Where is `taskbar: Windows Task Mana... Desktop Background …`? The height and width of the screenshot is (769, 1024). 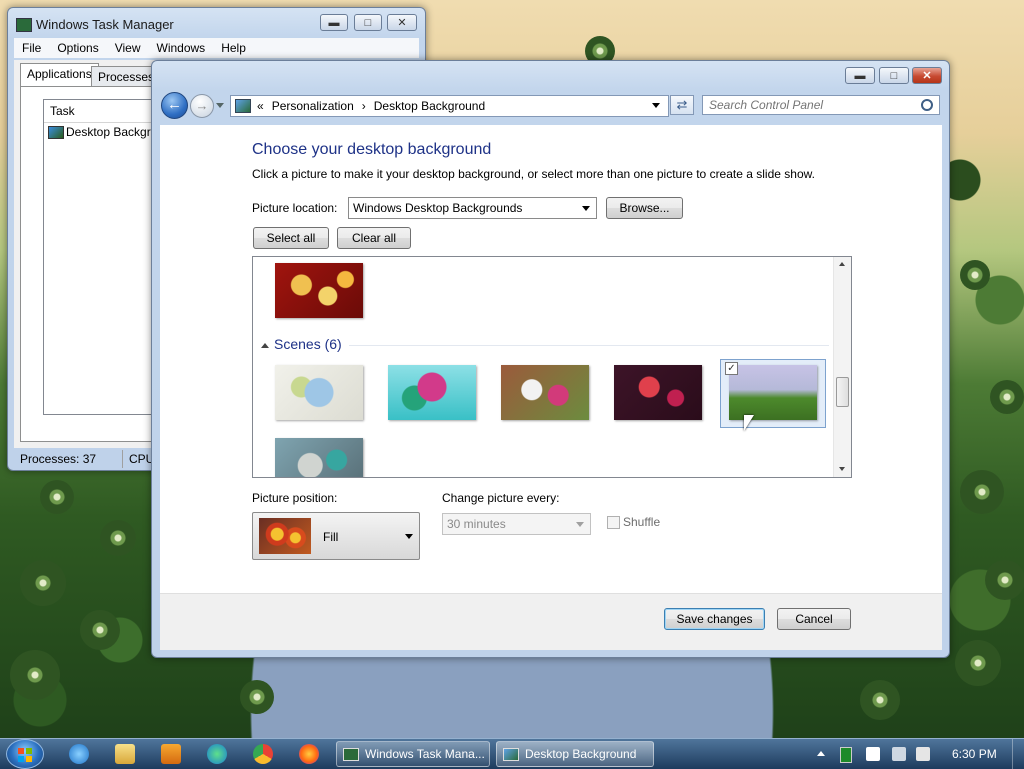
taskbar: Windows Task Mana... Desktop Background … is located at coordinates (512, 753).